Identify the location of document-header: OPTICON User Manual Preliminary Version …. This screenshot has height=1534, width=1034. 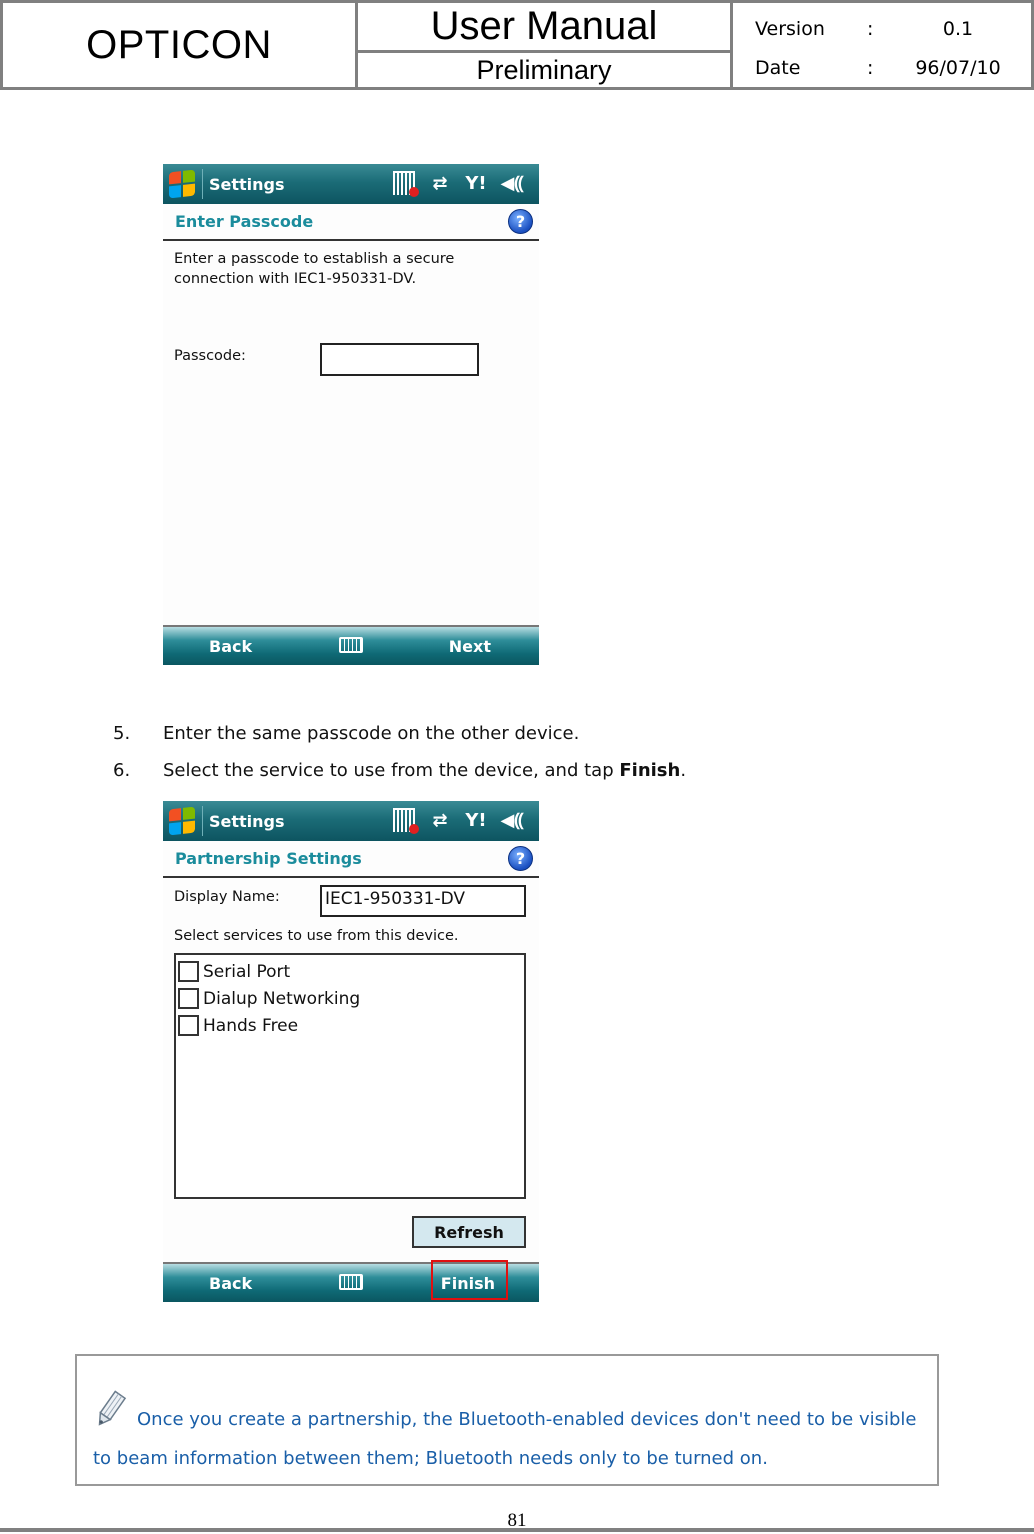
(517, 45).